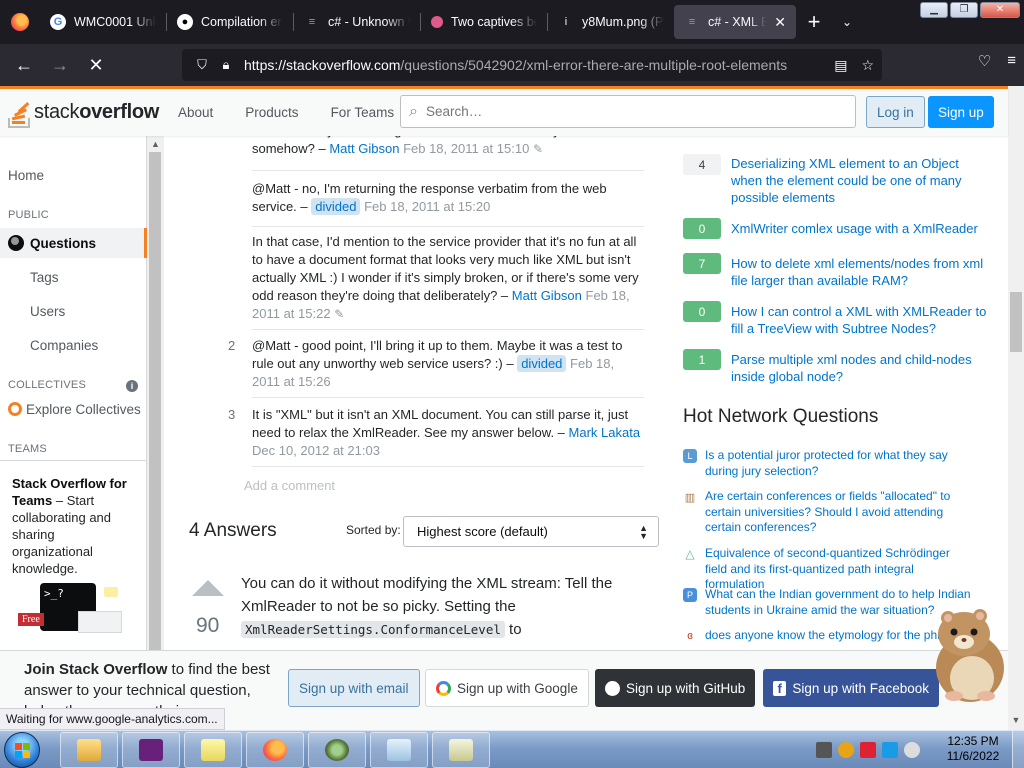 Image resolution: width=1024 pixels, height=768 pixels. What do you see at coordinates (443, 688) in the screenshot?
I see `google-icon` at bounding box center [443, 688].